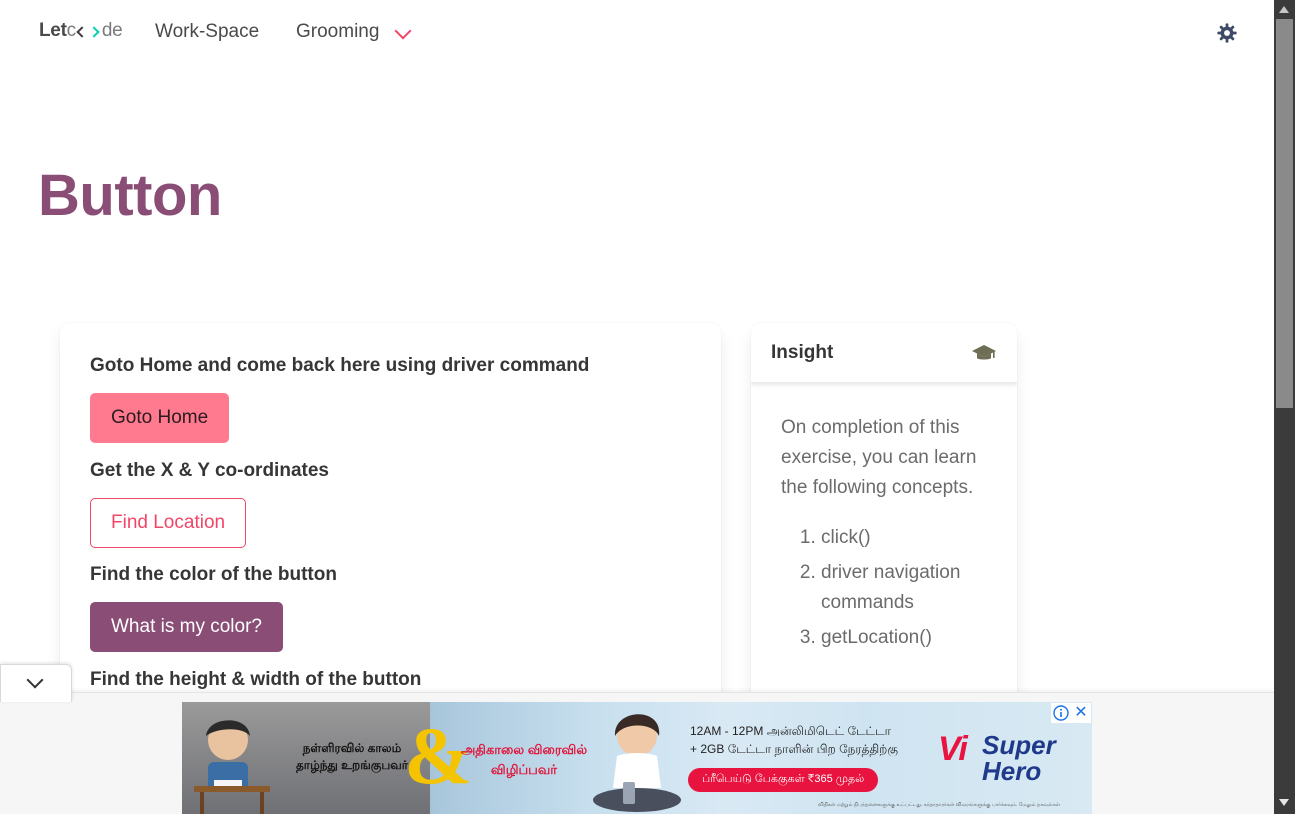 Image resolution: width=1295 pixels, height=814 pixels. What do you see at coordinates (160, 418) in the screenshot?
I see `goto-home-button: Goto Home` at bounding box center [160, 418].